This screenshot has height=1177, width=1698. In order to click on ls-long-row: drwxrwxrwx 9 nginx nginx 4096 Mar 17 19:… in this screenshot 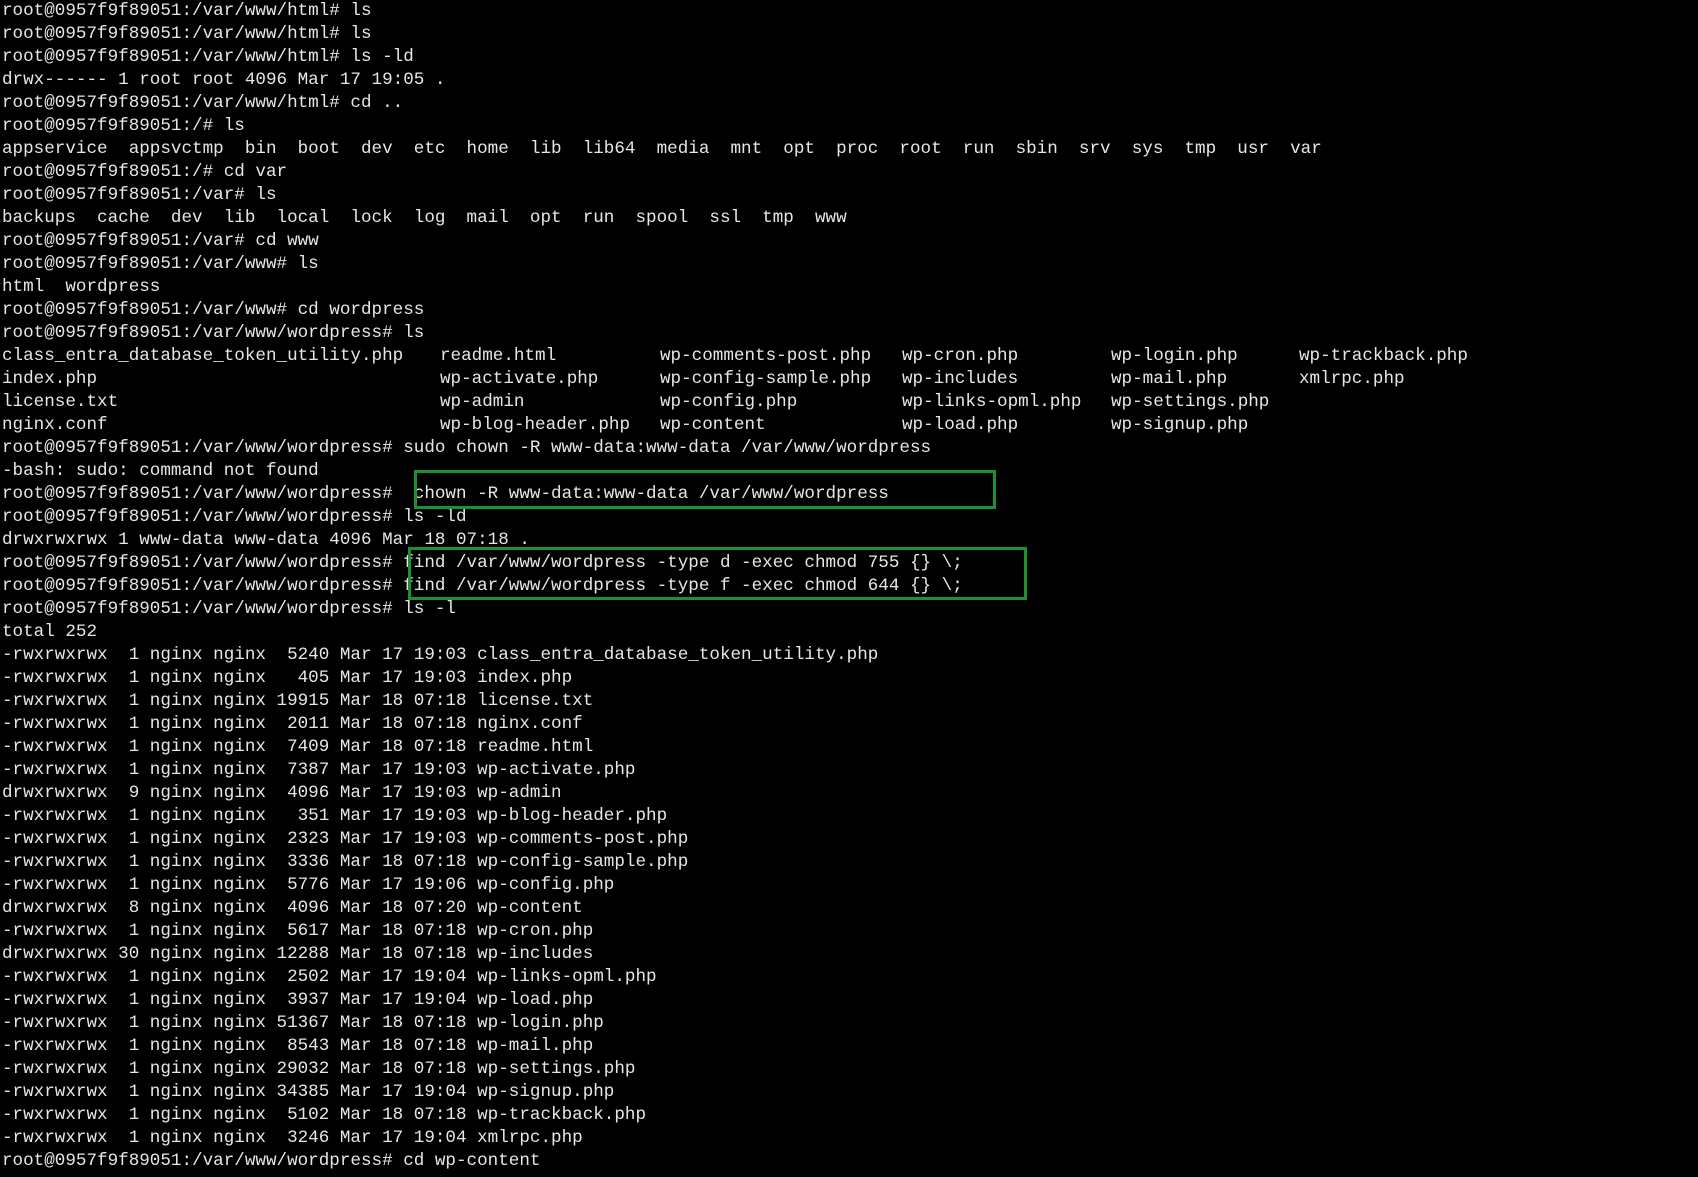, I will do `click(282, 793)`.